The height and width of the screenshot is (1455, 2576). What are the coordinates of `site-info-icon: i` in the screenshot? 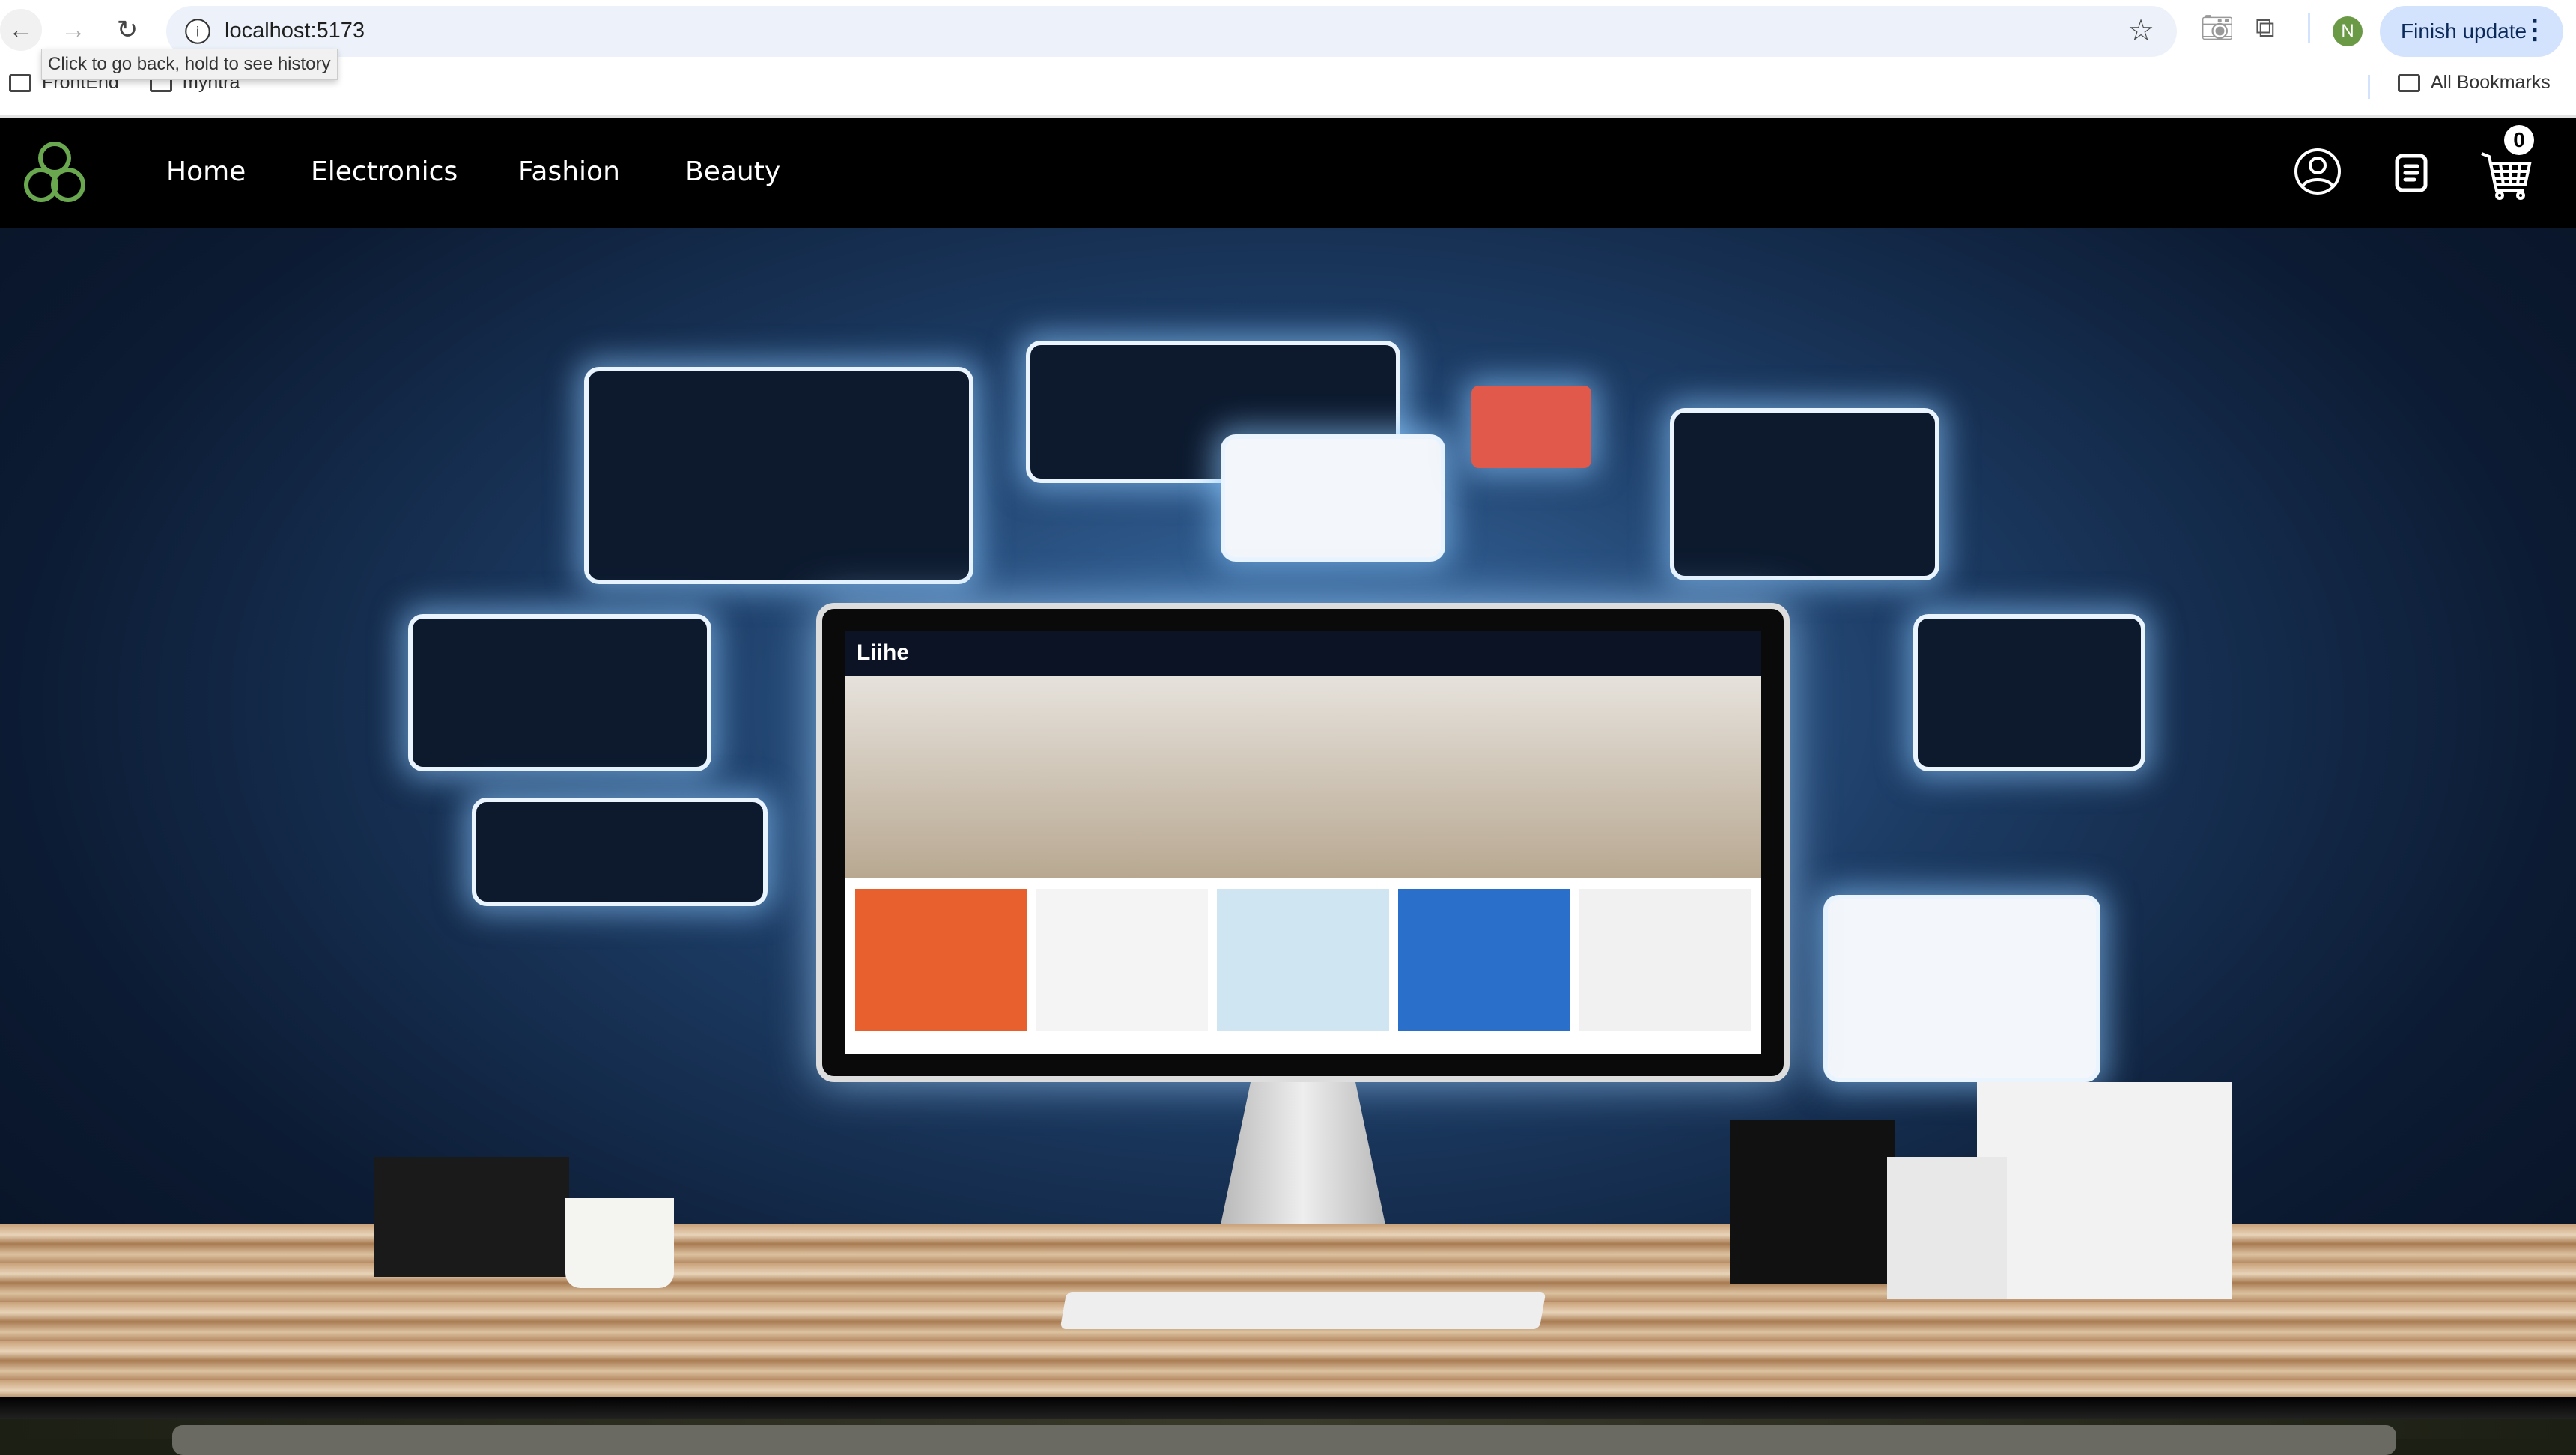 It's located at (197, 31).